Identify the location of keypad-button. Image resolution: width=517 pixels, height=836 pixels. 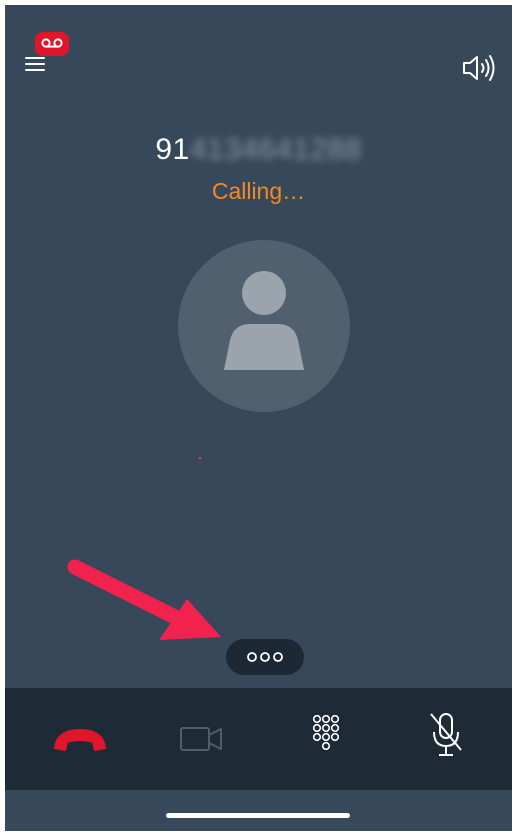
(326, 739).